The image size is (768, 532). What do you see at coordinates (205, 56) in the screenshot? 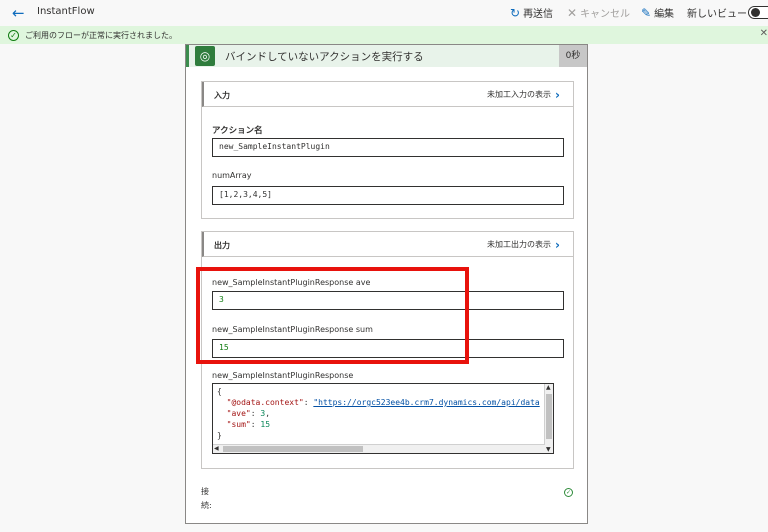
I see `dataverse-icon: ◎` at bounding box center [205, 56].